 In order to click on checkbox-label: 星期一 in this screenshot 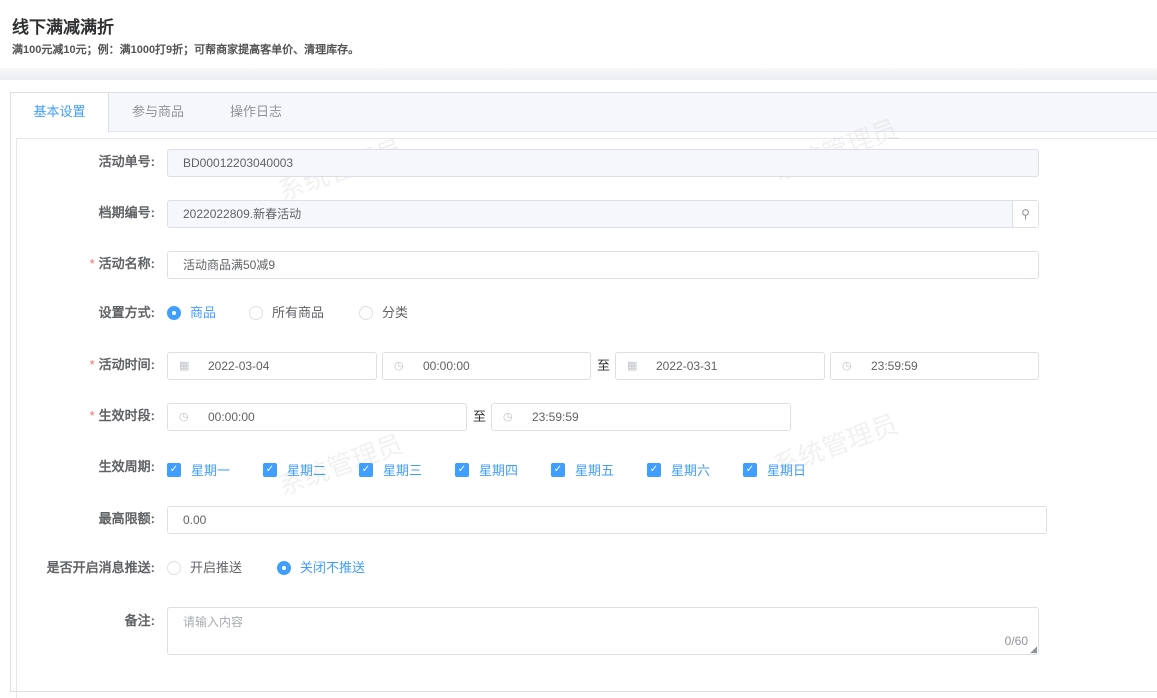, I will do `click(211, 470)`.